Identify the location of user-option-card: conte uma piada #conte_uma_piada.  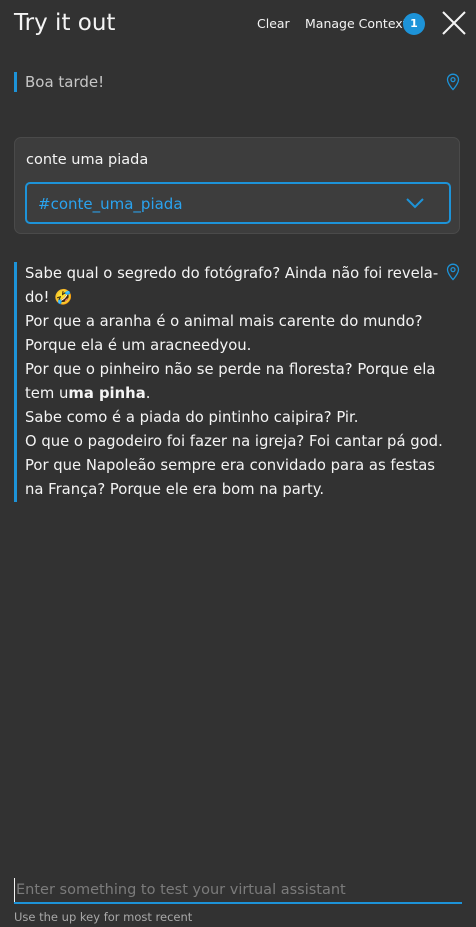
(237, 185).